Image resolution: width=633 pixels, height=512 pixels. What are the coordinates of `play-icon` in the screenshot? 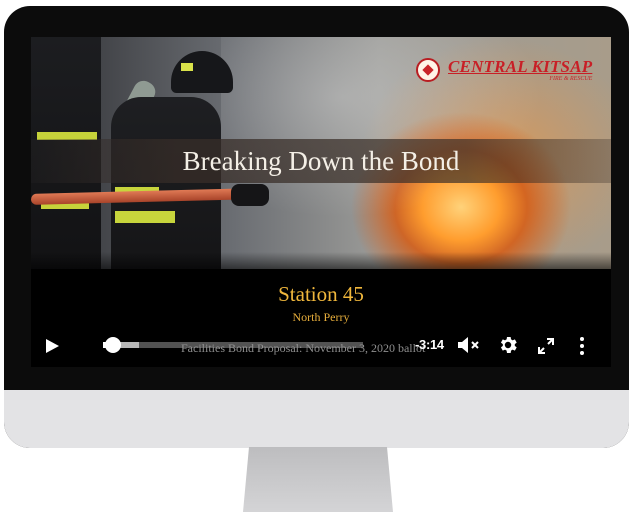 It's located at (52, 346).